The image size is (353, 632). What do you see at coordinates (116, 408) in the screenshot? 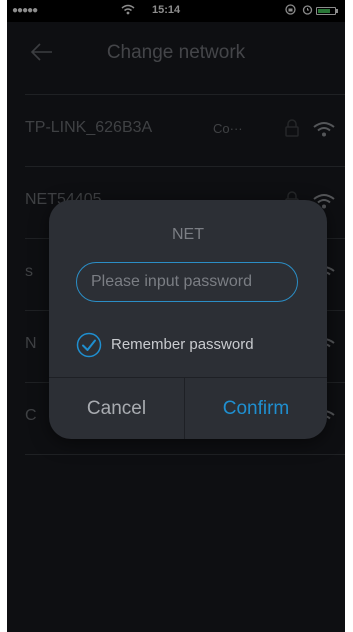
I see `cancel-button: Cancel` at bounding box center [116, 408].